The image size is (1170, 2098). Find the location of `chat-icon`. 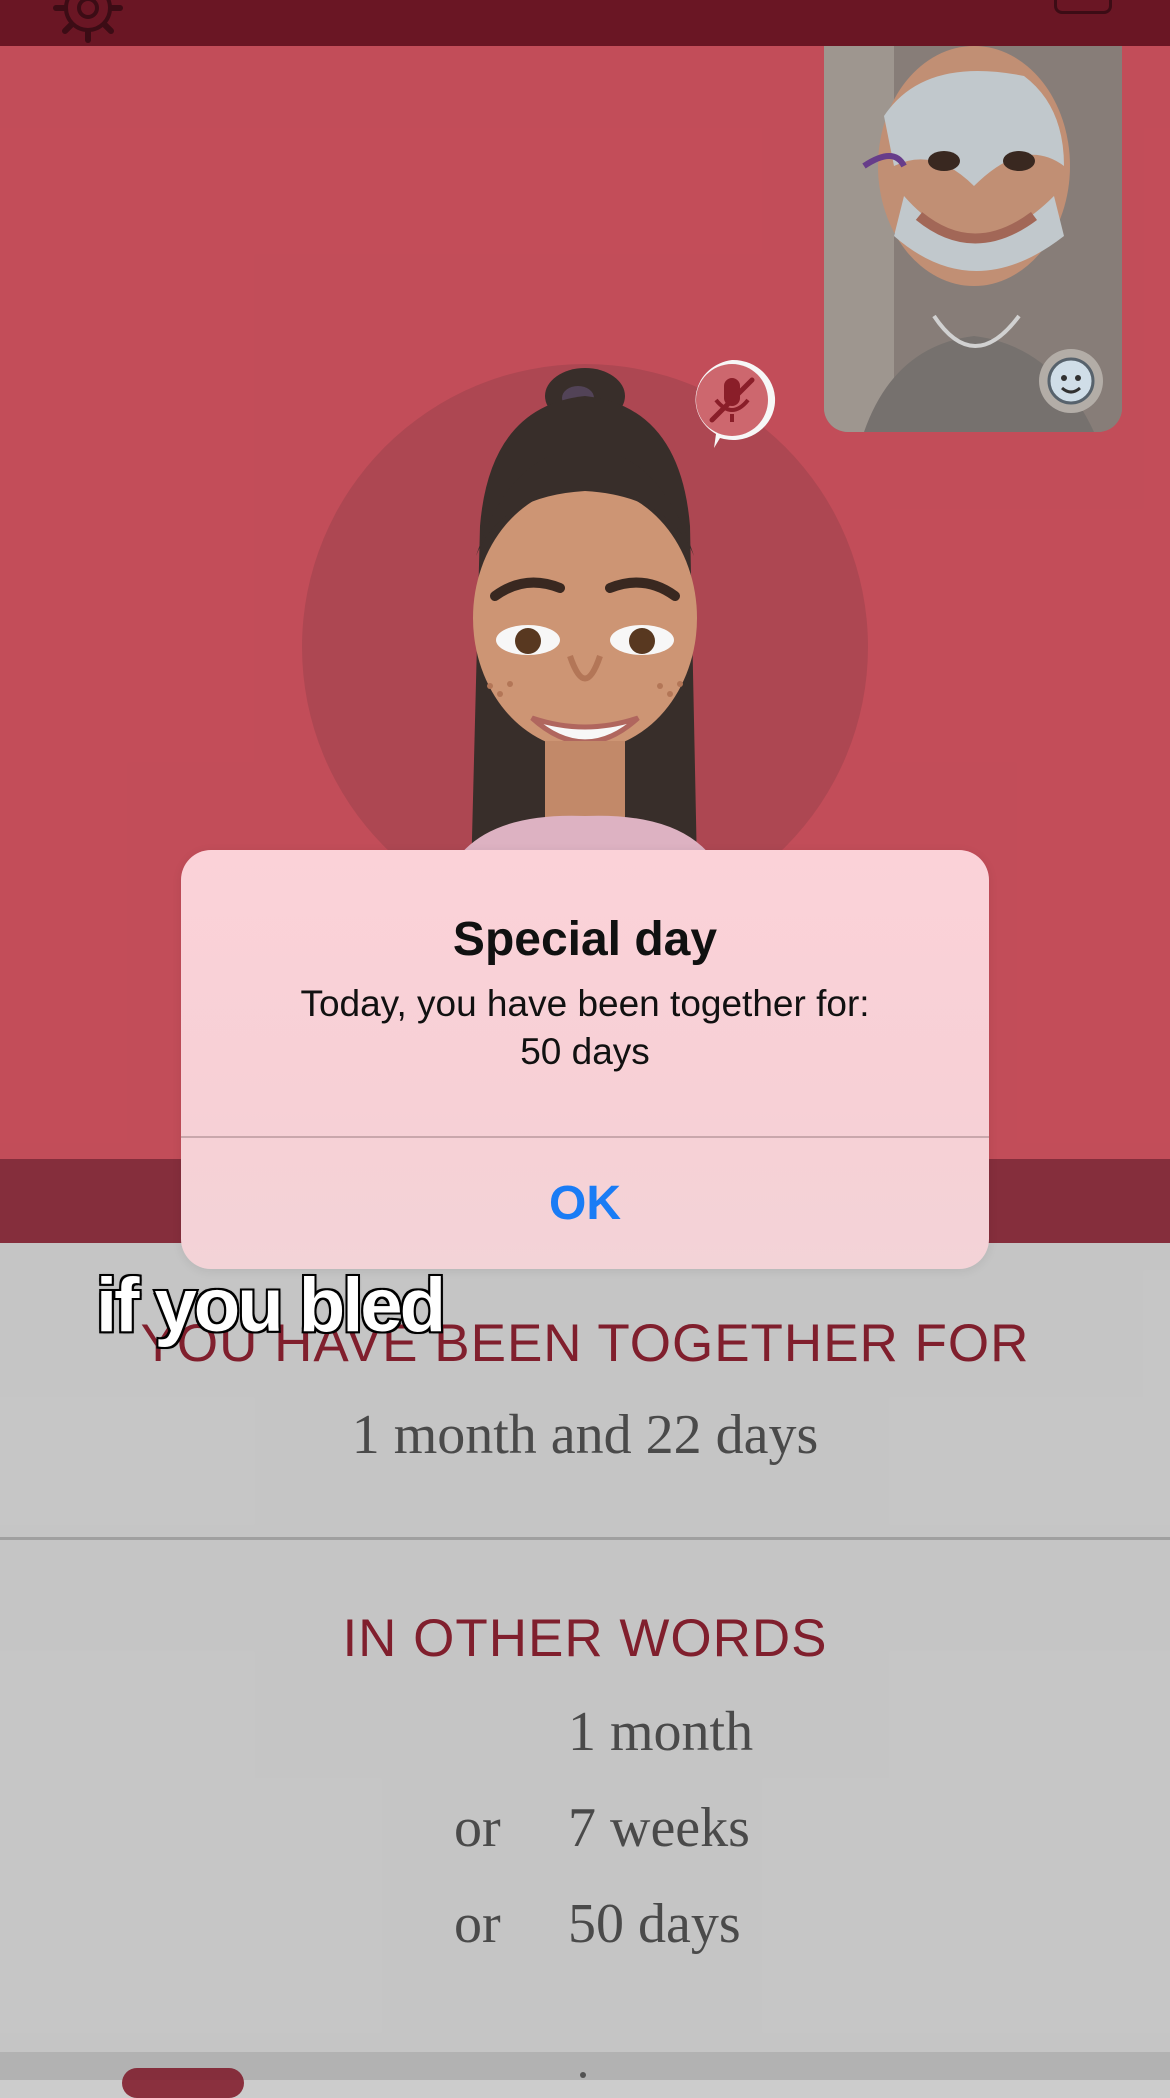

chat-icon is located at coordinates (1083, 7).